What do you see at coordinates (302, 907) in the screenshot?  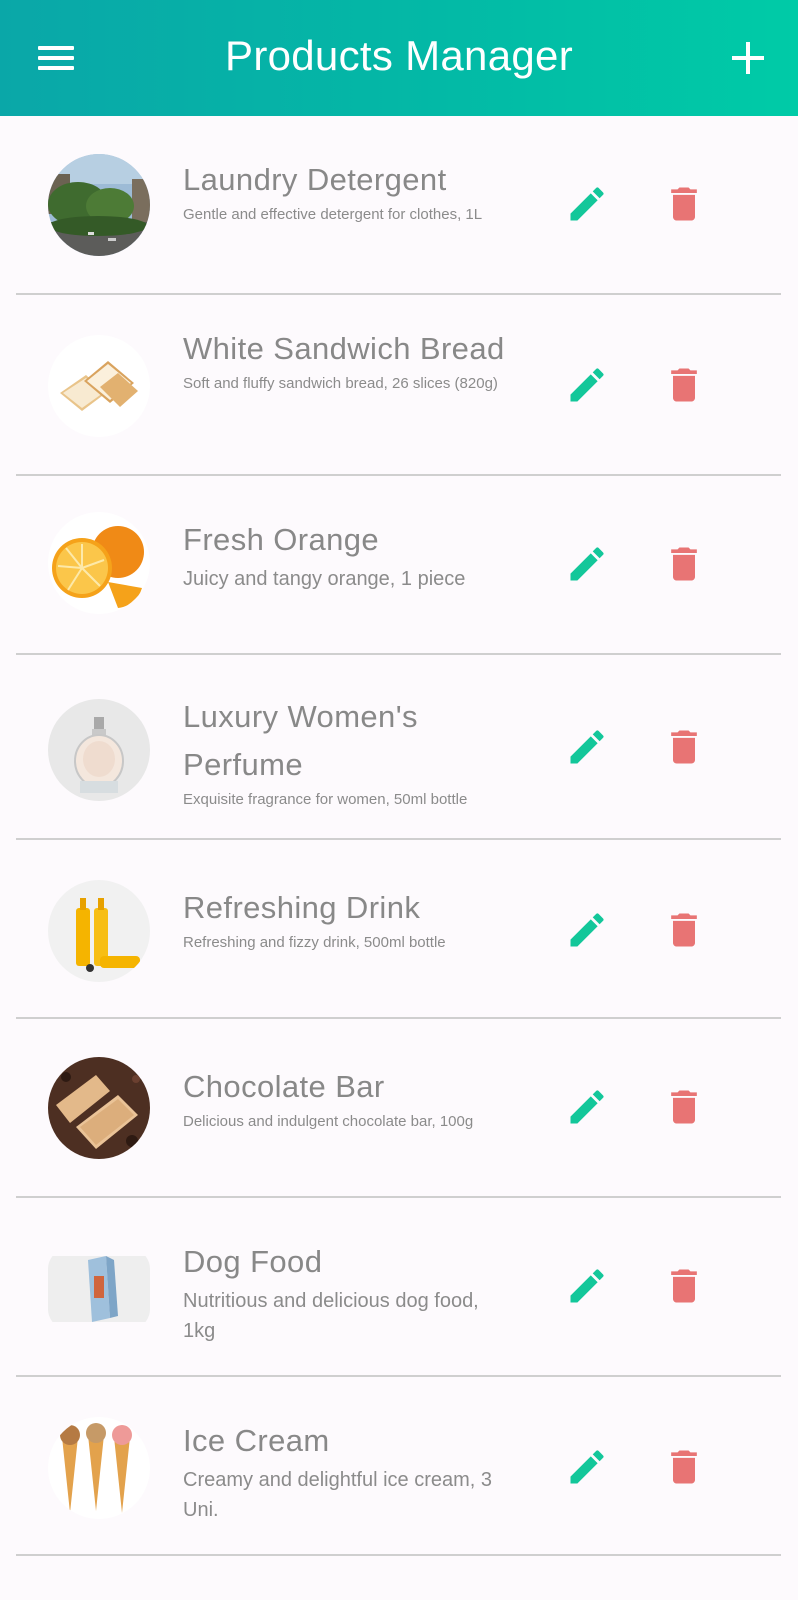 I see `product-name: Refreshing Drink` at bounding box center [302, 907].